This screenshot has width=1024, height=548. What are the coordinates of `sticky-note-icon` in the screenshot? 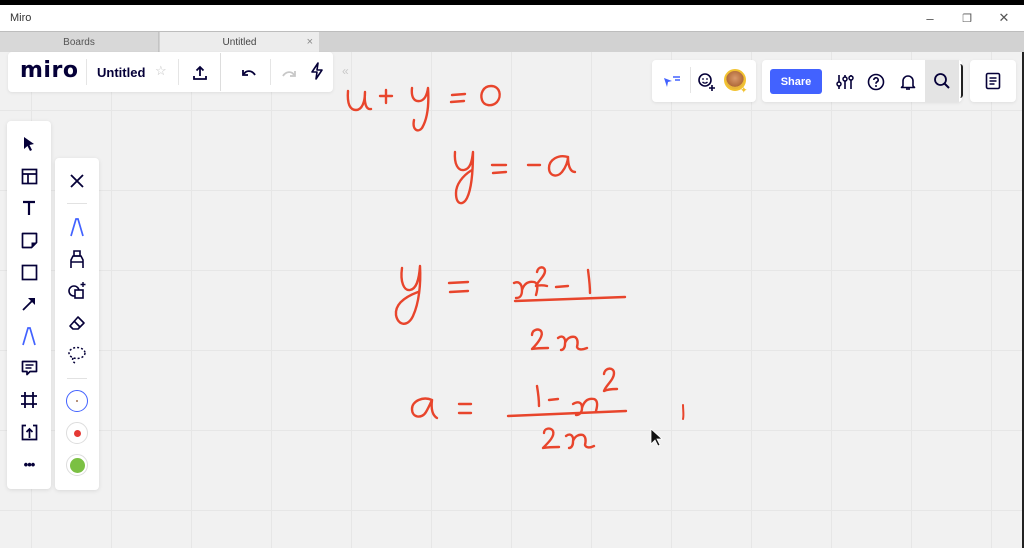 It's located at (29, 240).